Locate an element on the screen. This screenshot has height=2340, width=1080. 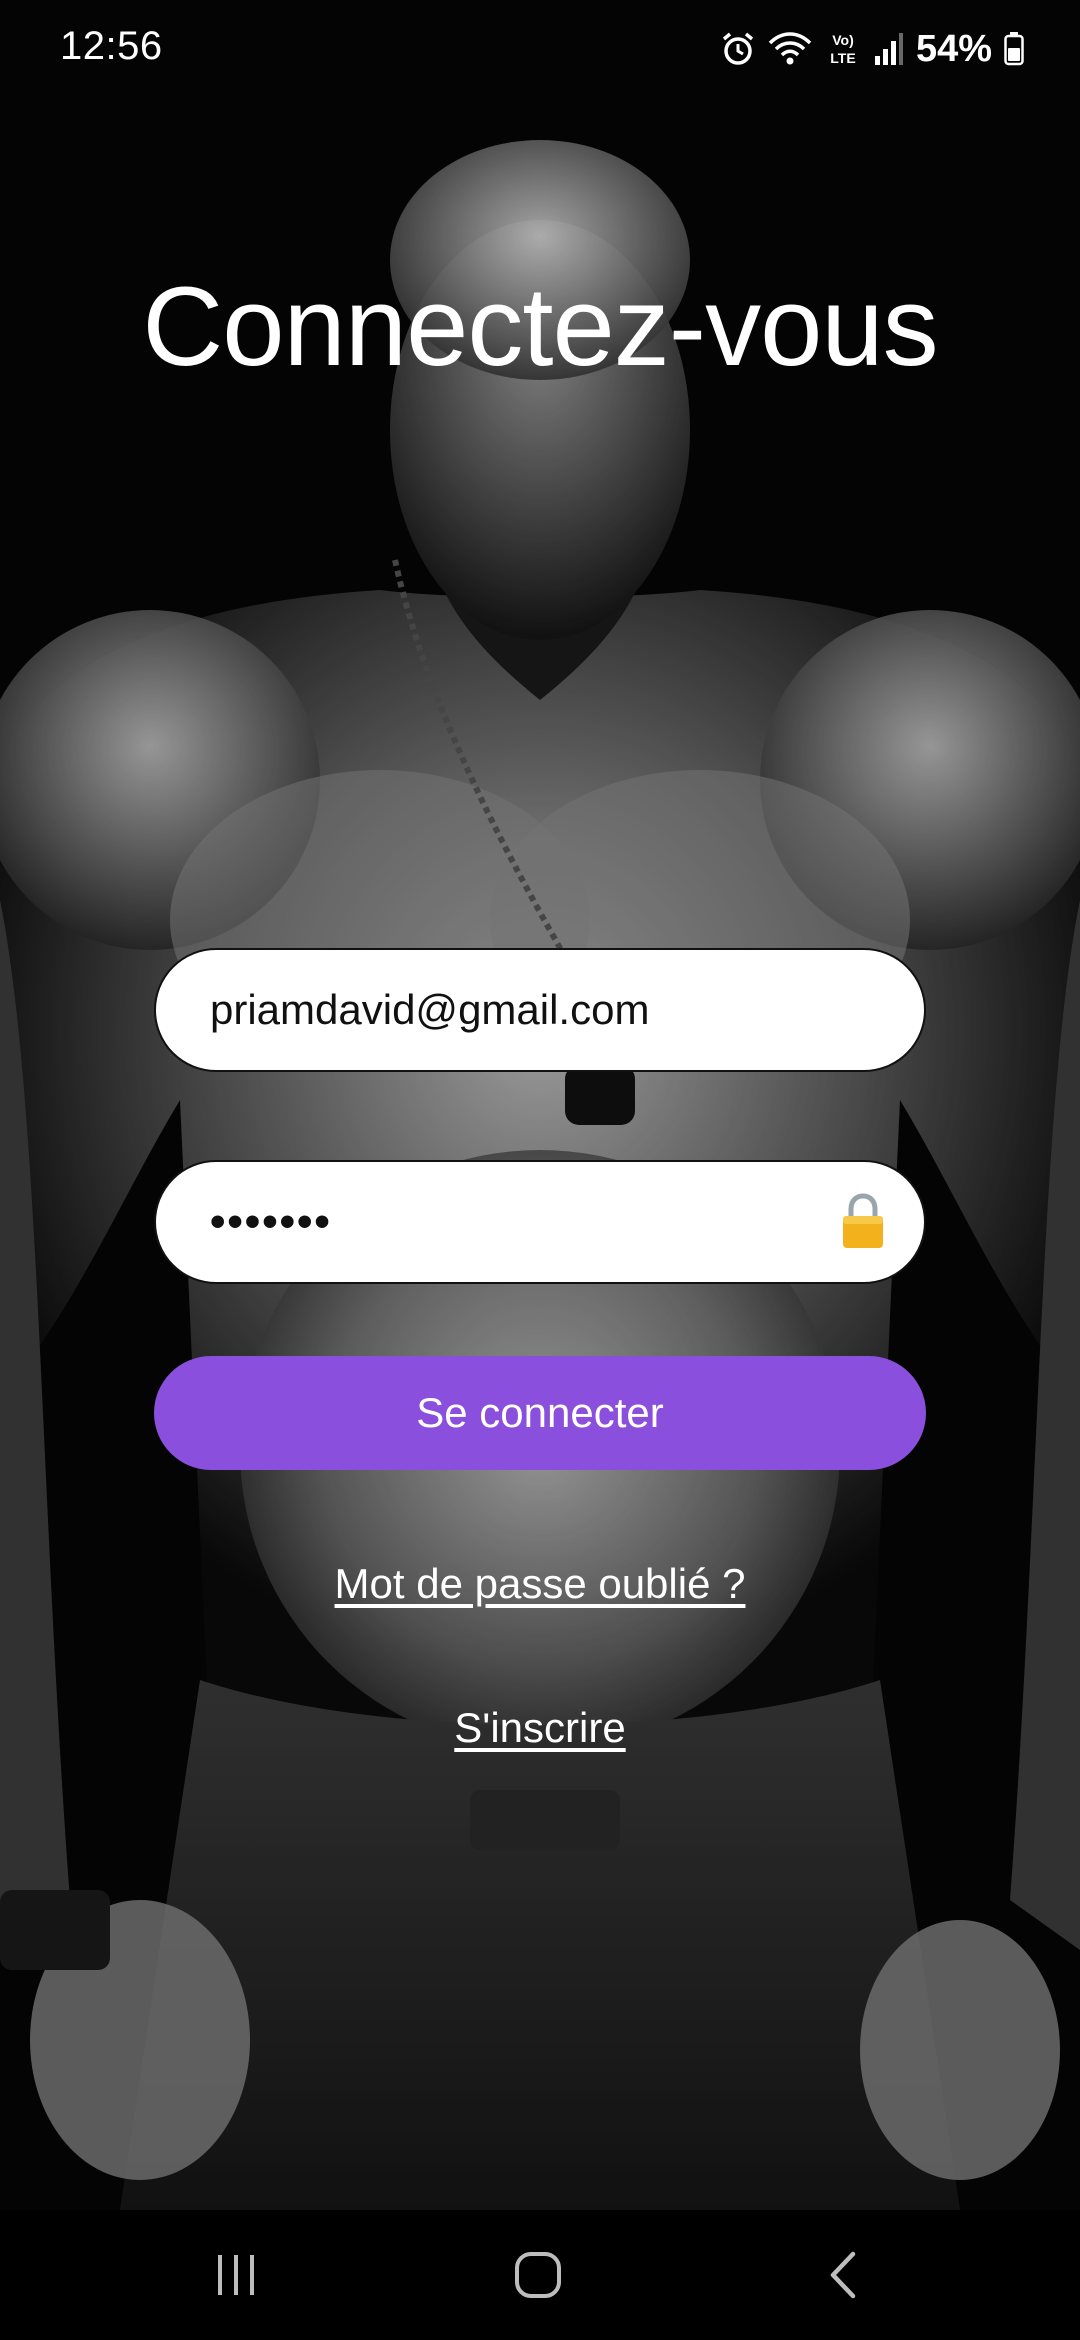
wifi-icon is located at coordinates (790, 49).